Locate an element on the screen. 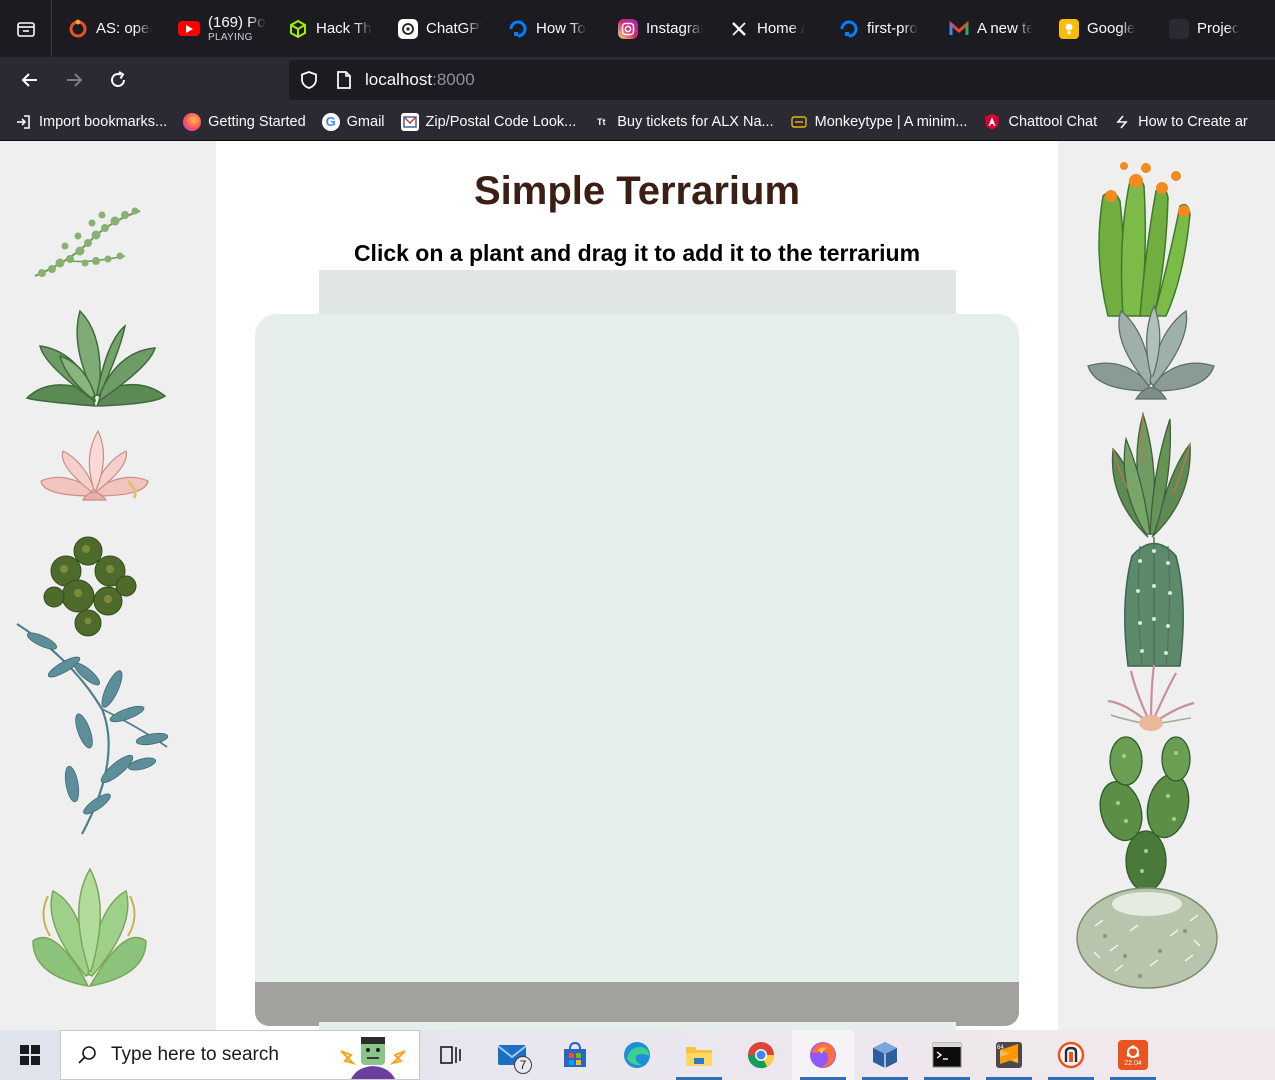  url-port: :8000 is located at coordinates (453, 79).